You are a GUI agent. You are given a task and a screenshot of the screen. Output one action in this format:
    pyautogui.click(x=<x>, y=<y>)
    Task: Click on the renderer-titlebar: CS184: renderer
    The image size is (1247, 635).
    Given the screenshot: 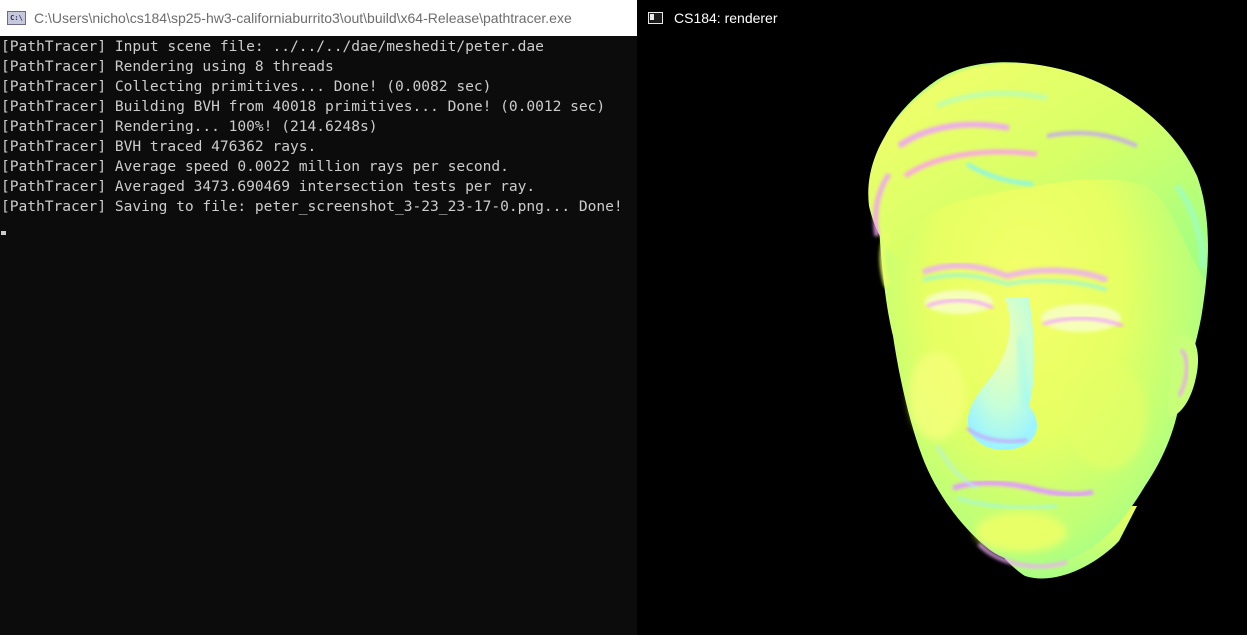 What is the action you would take?
    pyautogui.click(x=942, y=18)
    